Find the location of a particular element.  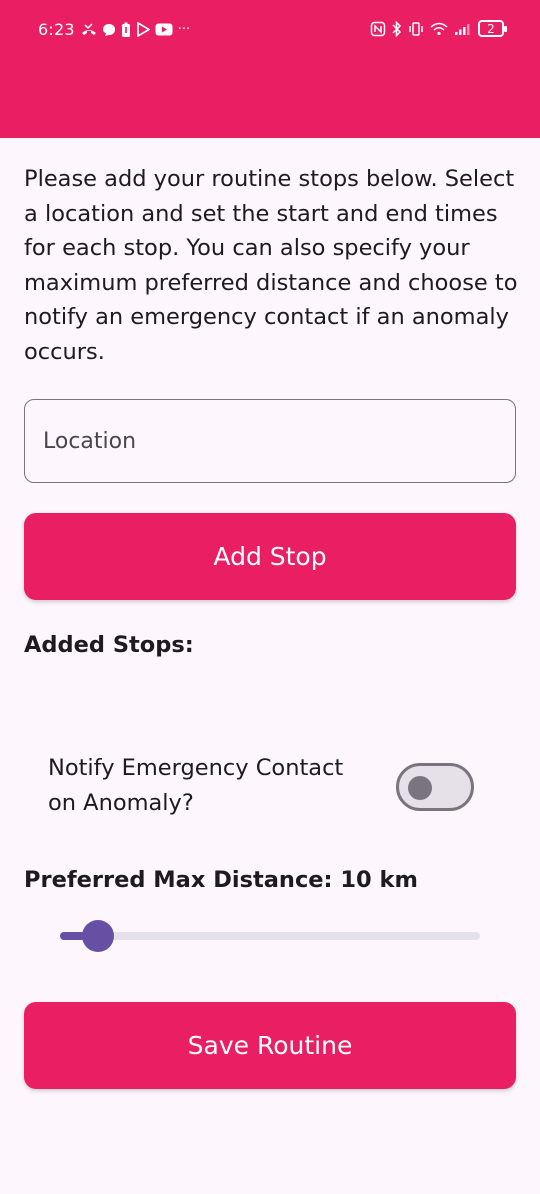

nfc-icon is located at coordinates (378, 28).